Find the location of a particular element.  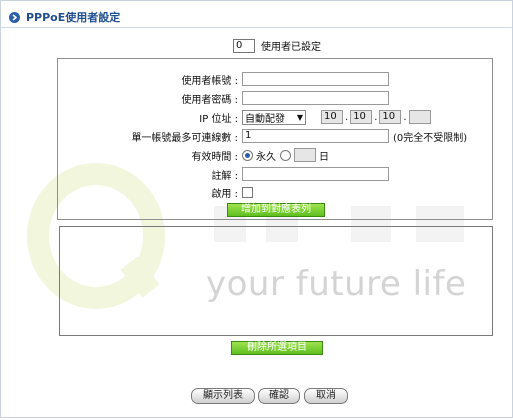

max-conn-input: 1 is located at coordinates (315, 136).